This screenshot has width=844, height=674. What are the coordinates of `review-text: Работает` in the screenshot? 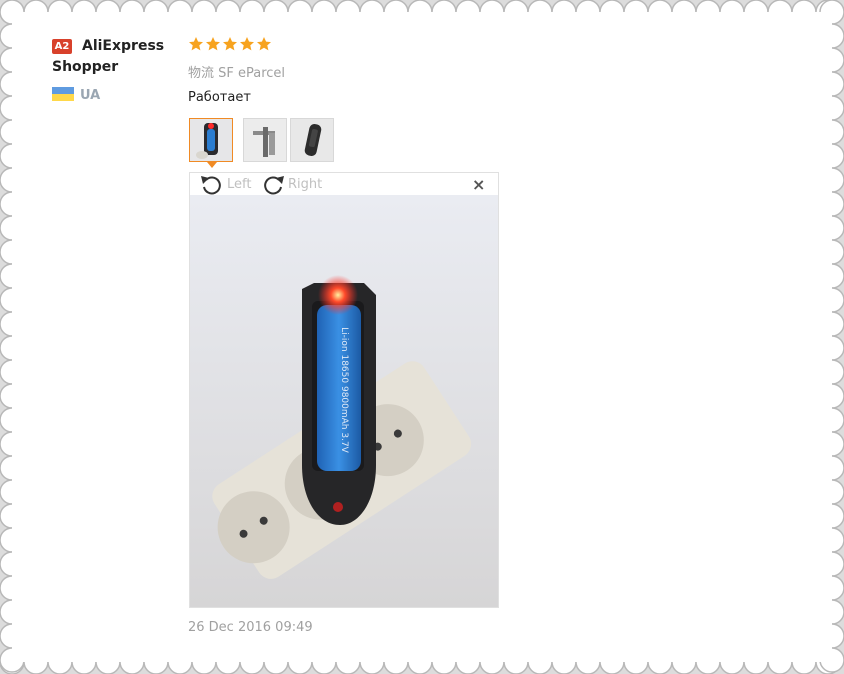 It's located at (219, 97).